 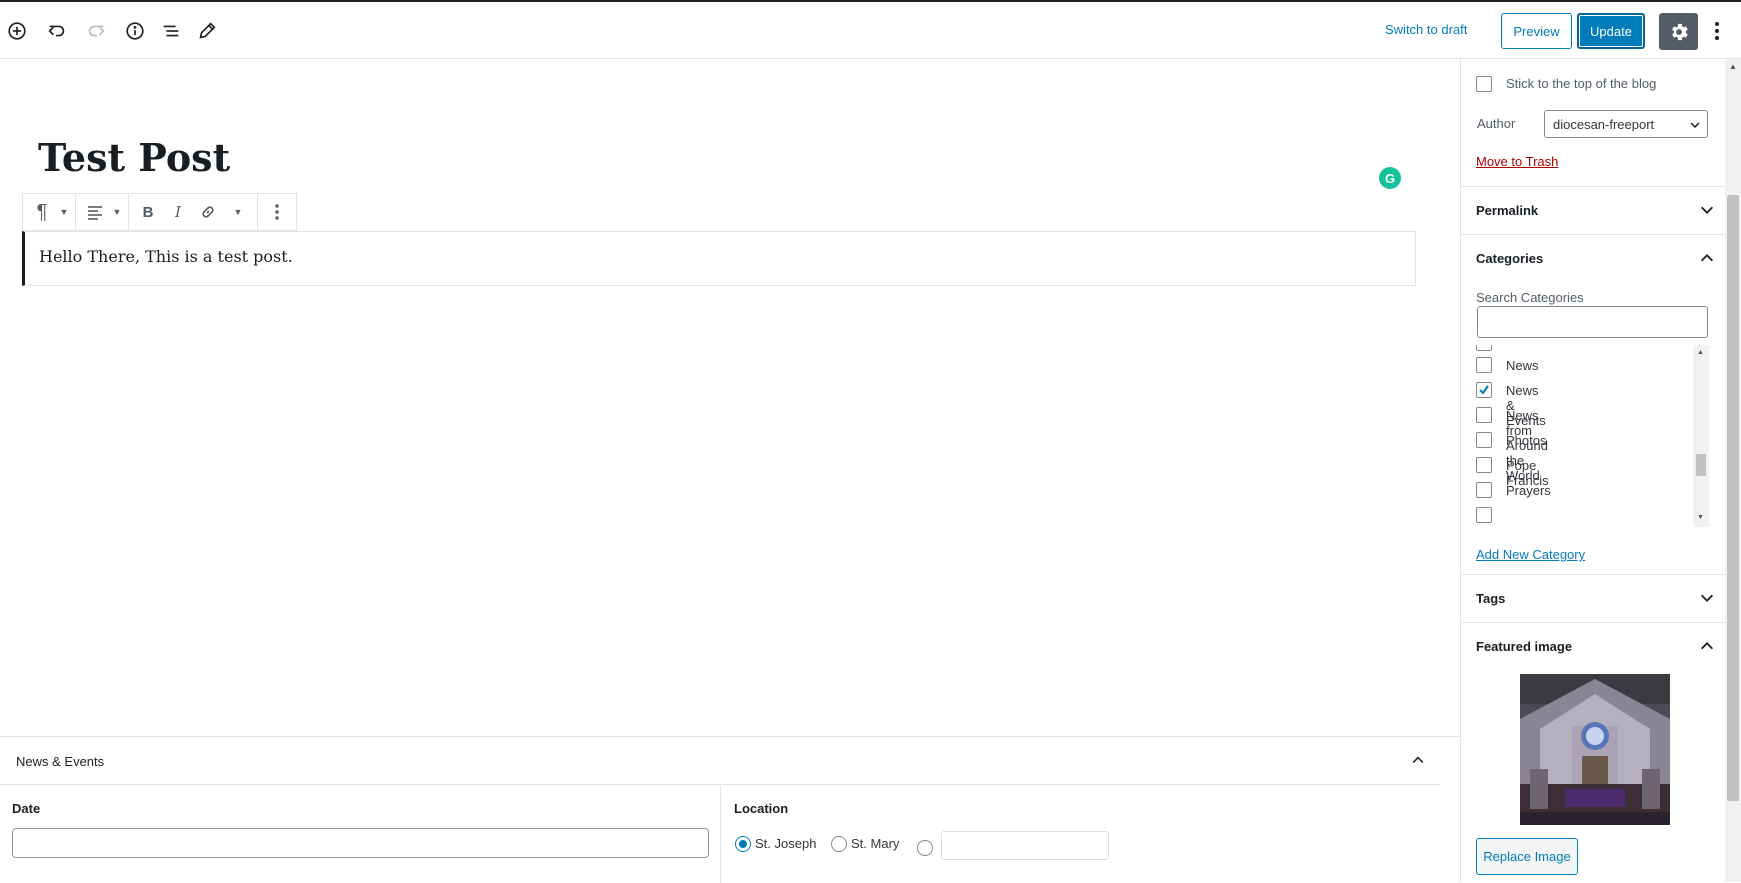 What do you see at coordinates (719, 258) in the screenshot?
I see `paragraph-block: Hello There, This is a test post.` at bounding box center [719, 258].